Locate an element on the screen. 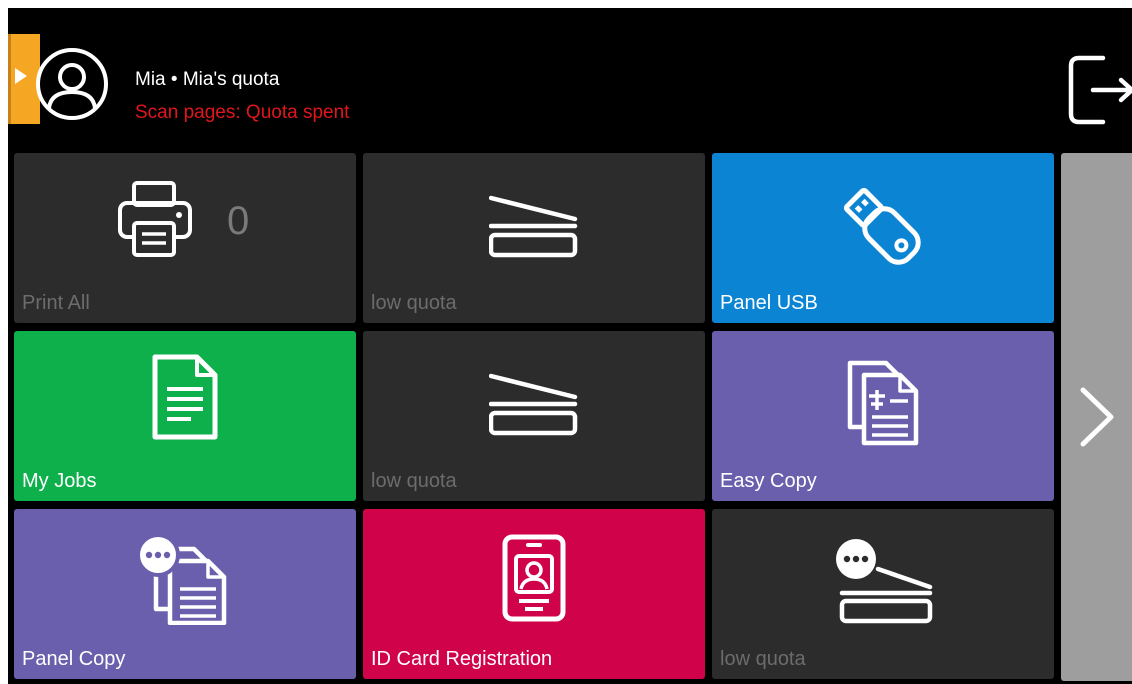 Image resolution: width=1132 pixels, height=684 pixels. tile-scan-2: low quota is located at coordinates (534, 416).